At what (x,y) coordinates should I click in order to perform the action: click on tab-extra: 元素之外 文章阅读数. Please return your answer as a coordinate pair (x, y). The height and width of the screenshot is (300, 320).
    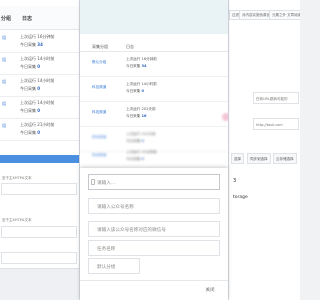
    Looking at the image, I should click on (284, 15).